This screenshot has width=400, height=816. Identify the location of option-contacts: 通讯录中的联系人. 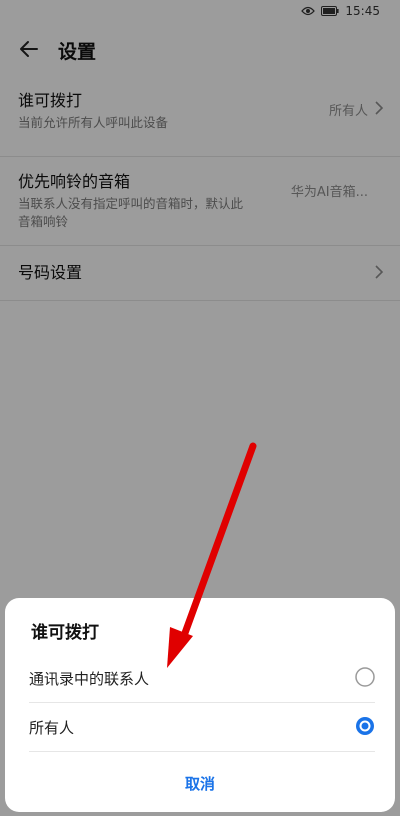
(202, 678).